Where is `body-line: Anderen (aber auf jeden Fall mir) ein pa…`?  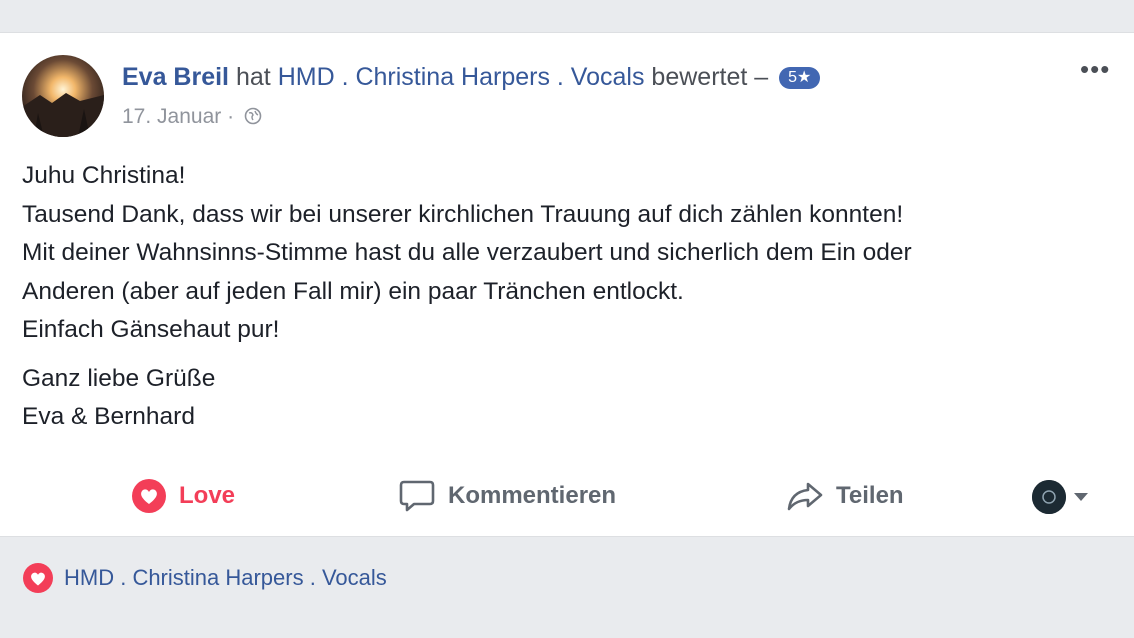
body-line: Anderen (aber auf jeden Fall mir) ein pa… is located at coordinates (353, 291).